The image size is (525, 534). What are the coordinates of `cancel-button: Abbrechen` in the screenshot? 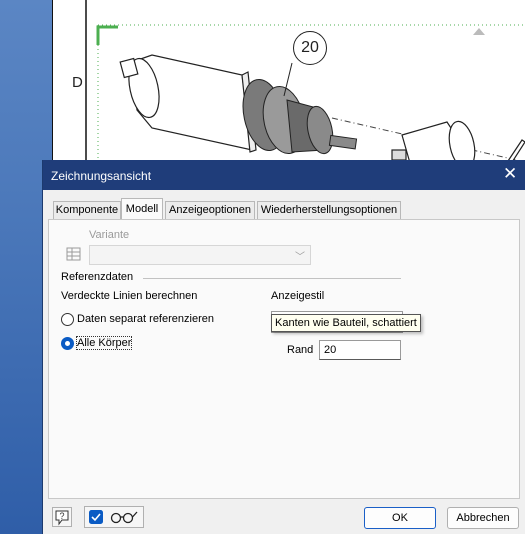 It's located at (483, 518).